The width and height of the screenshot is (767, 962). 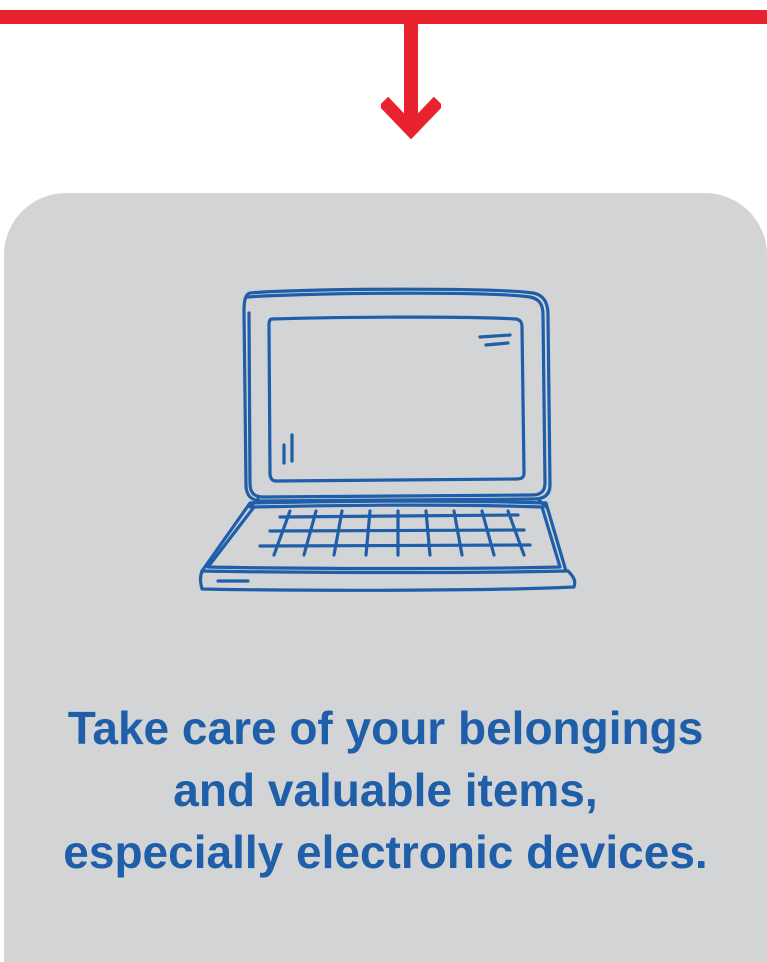 What do you see at coordinates (385, 728) in the screenshot?
I see `tip-message-line-1: Take care of your belongings` at bounding box center [385, 728].